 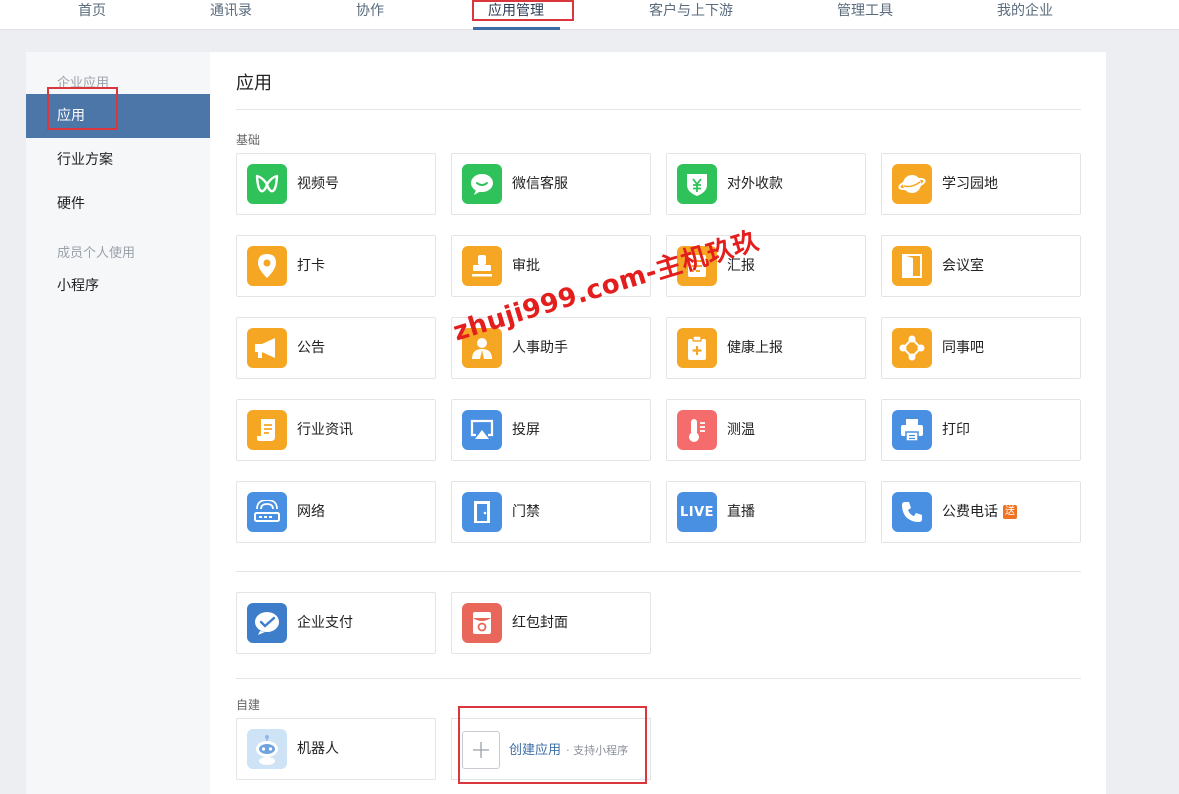 I want to click on app-label: 投屏, so click(x=526, y=430).